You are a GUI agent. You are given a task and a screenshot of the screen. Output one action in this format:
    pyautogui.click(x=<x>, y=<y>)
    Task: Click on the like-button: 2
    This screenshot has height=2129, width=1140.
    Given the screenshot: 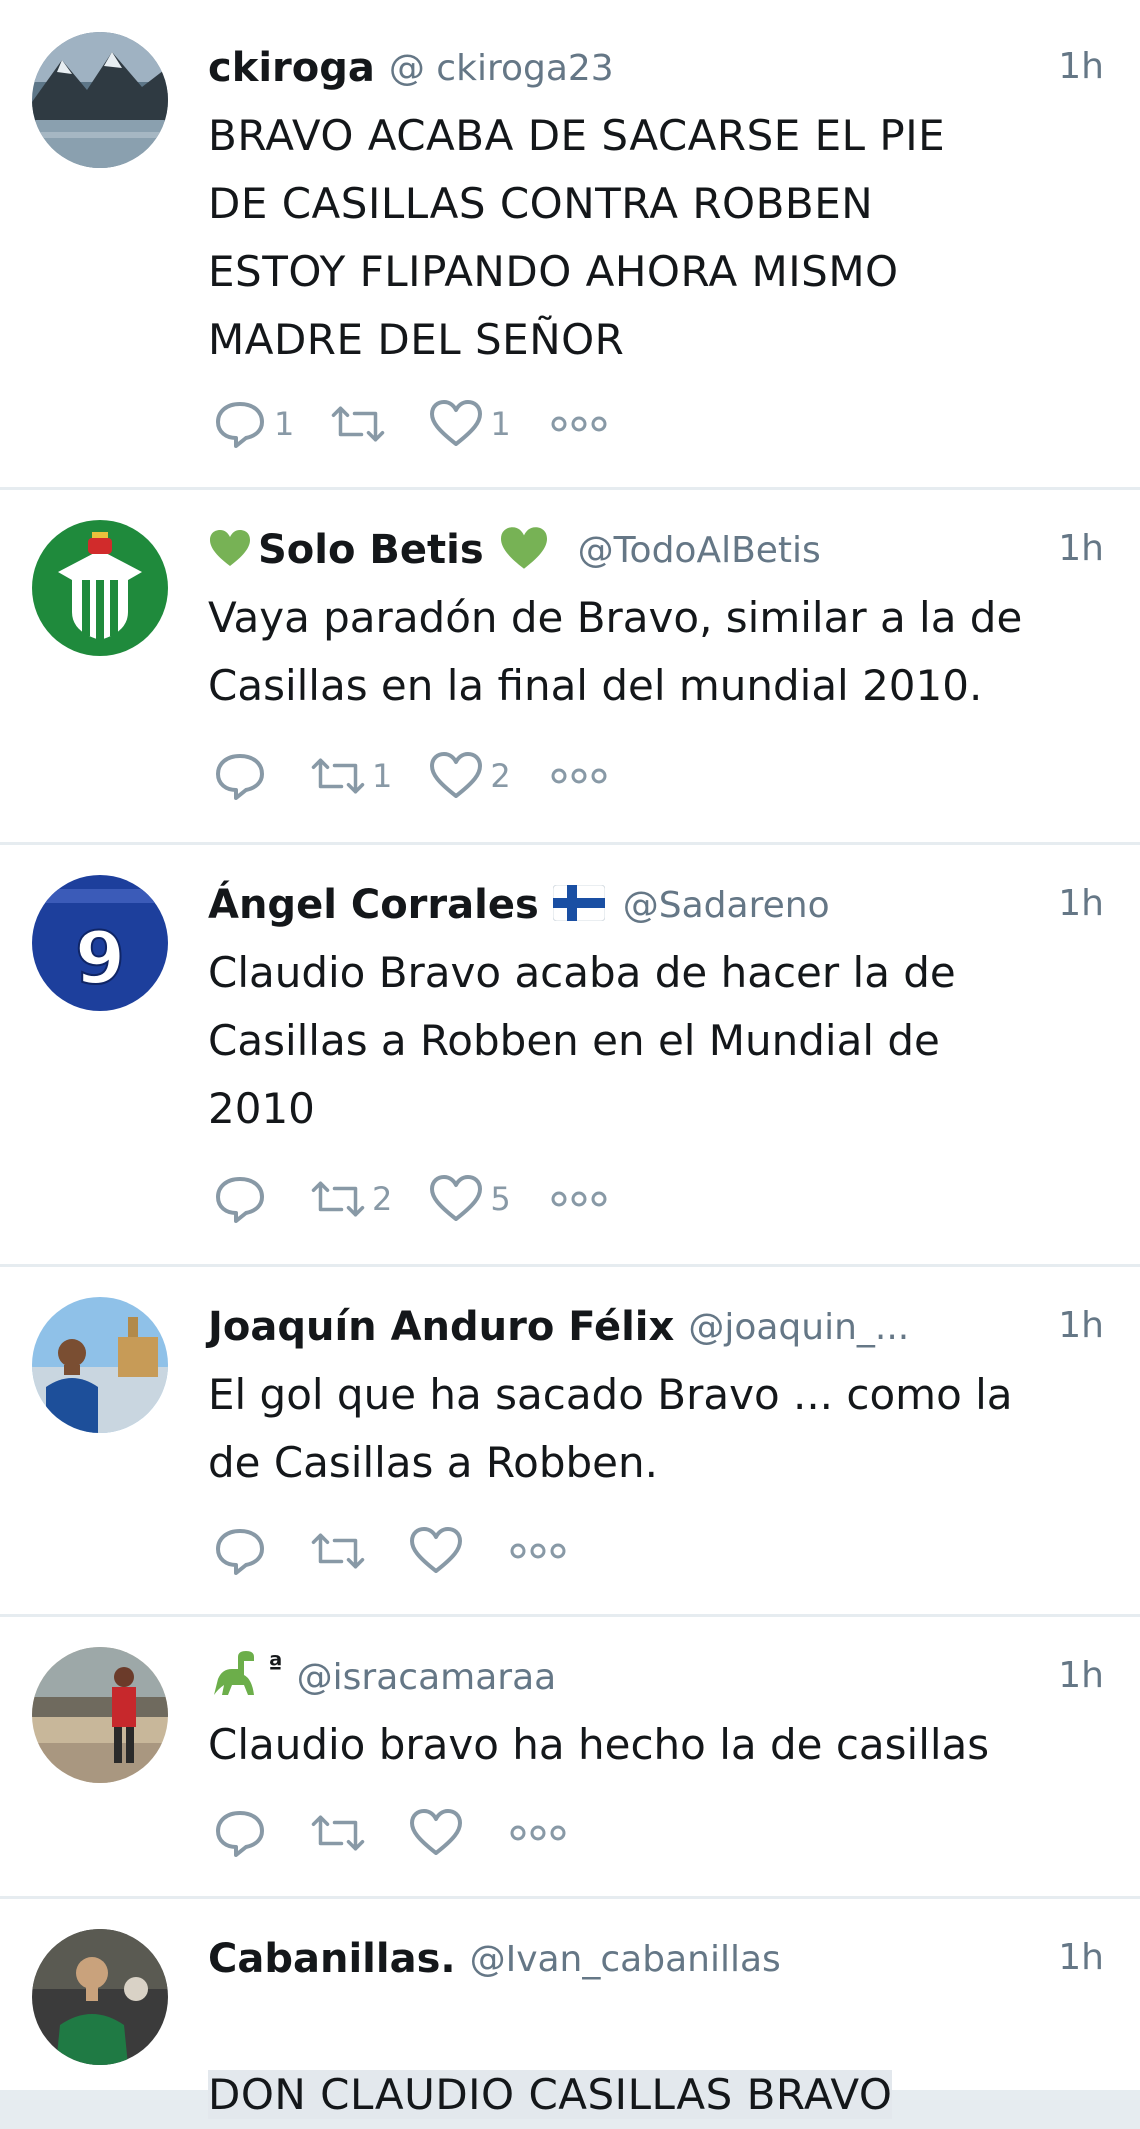 What is the action you would take?
    pyautogui.click(x=469, y=776)
    